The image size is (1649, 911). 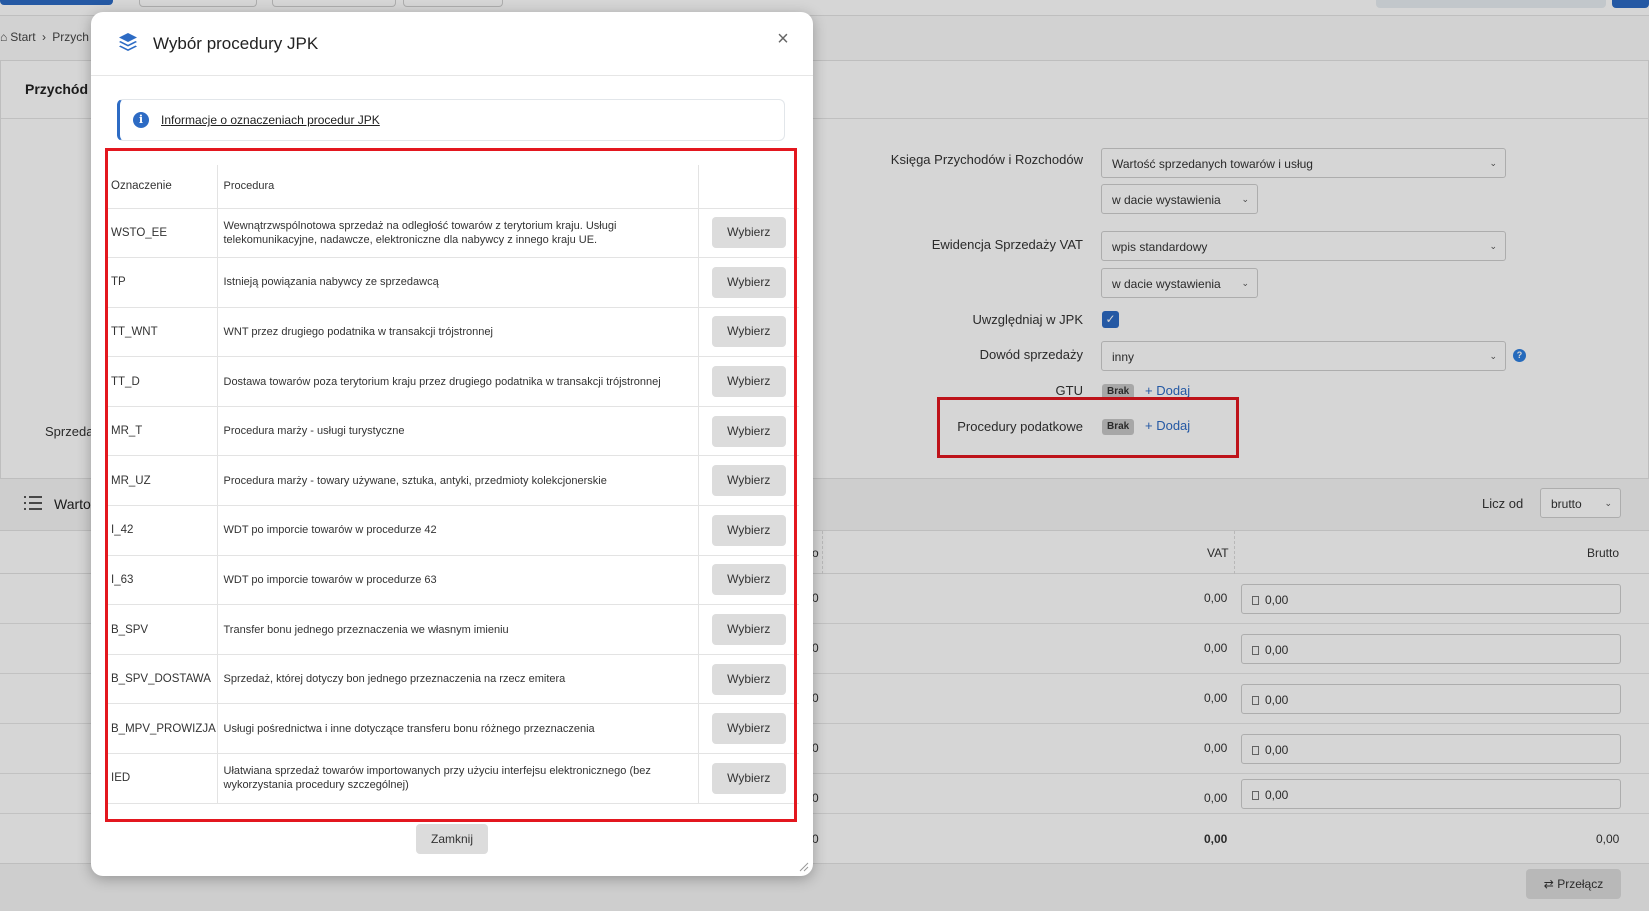 What do you see at coordinates (452, 44) in the screenshot?
I see `modal-header: Wybór procedury JPK ×` at bounding box center [452, 44].